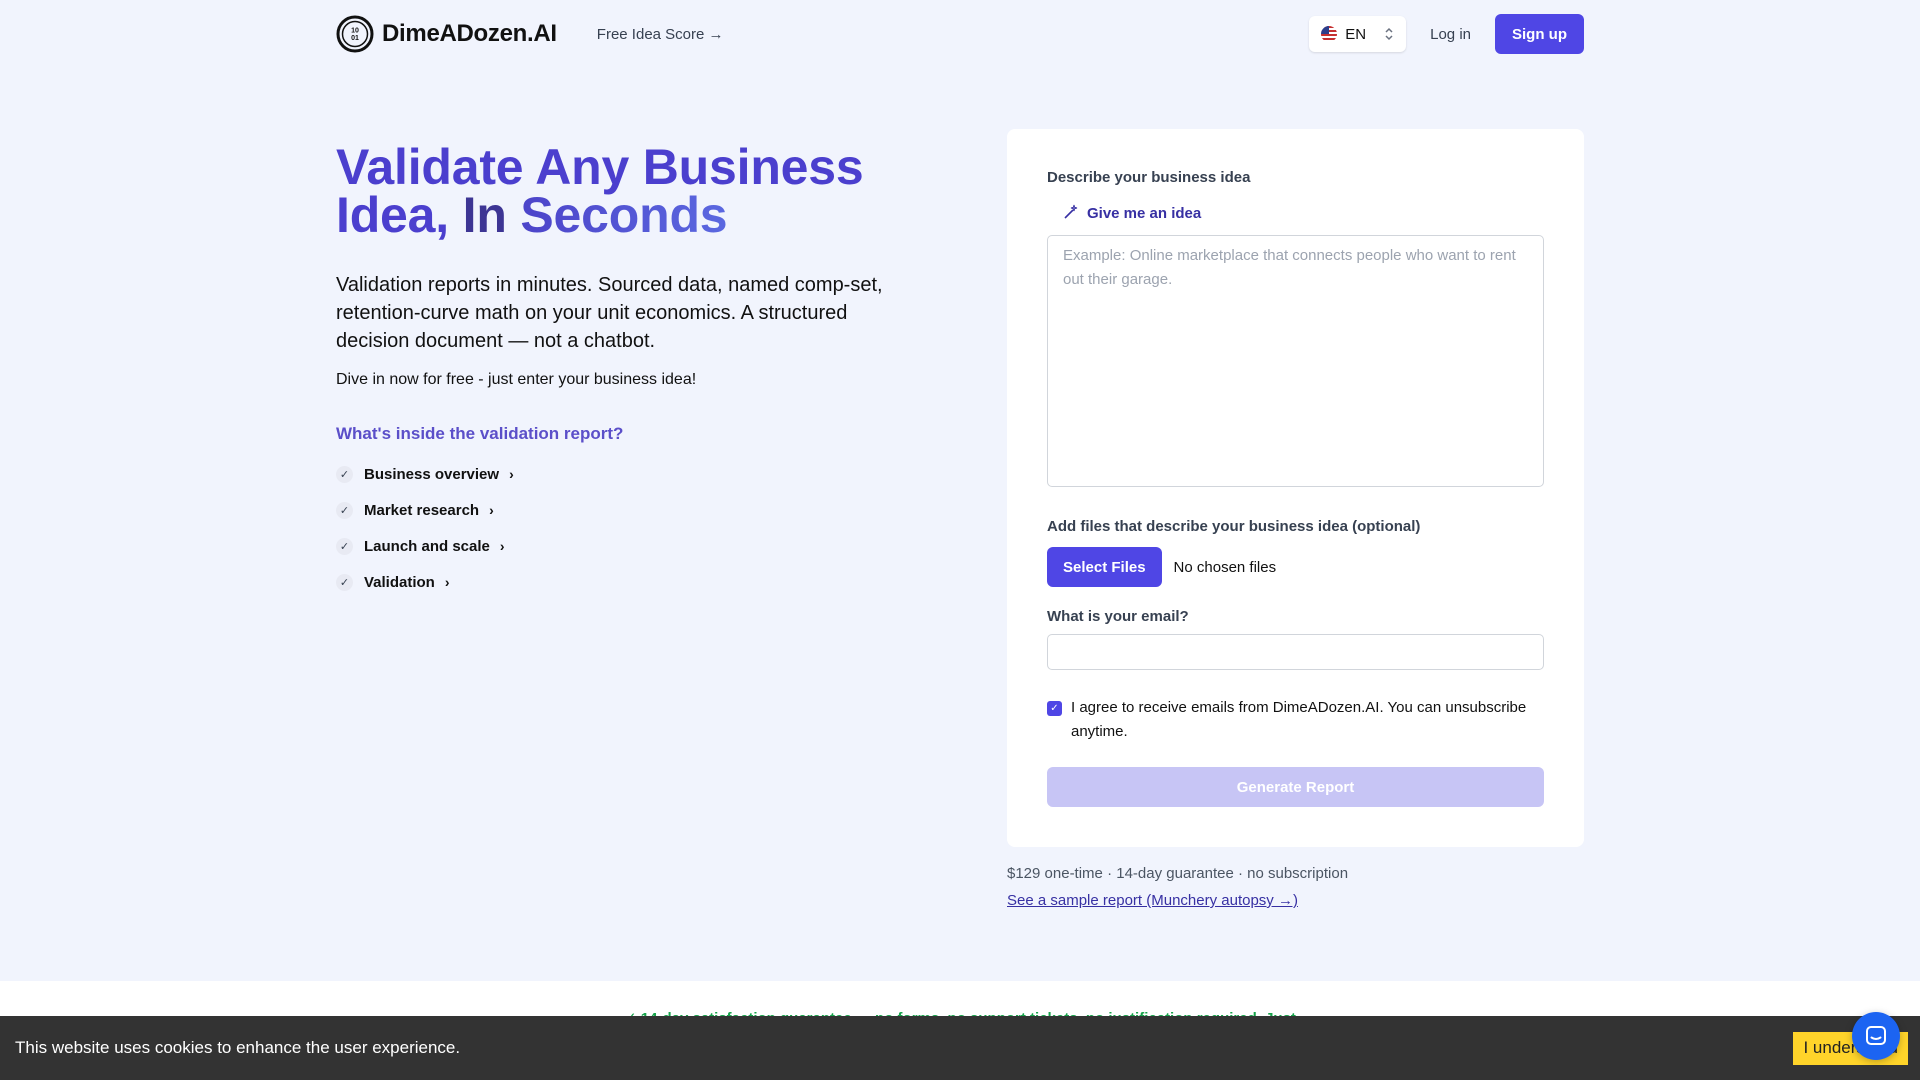 This screenshot has width=1920, height=1080. I want to click on feature-label: Market research, so click(422, 510).